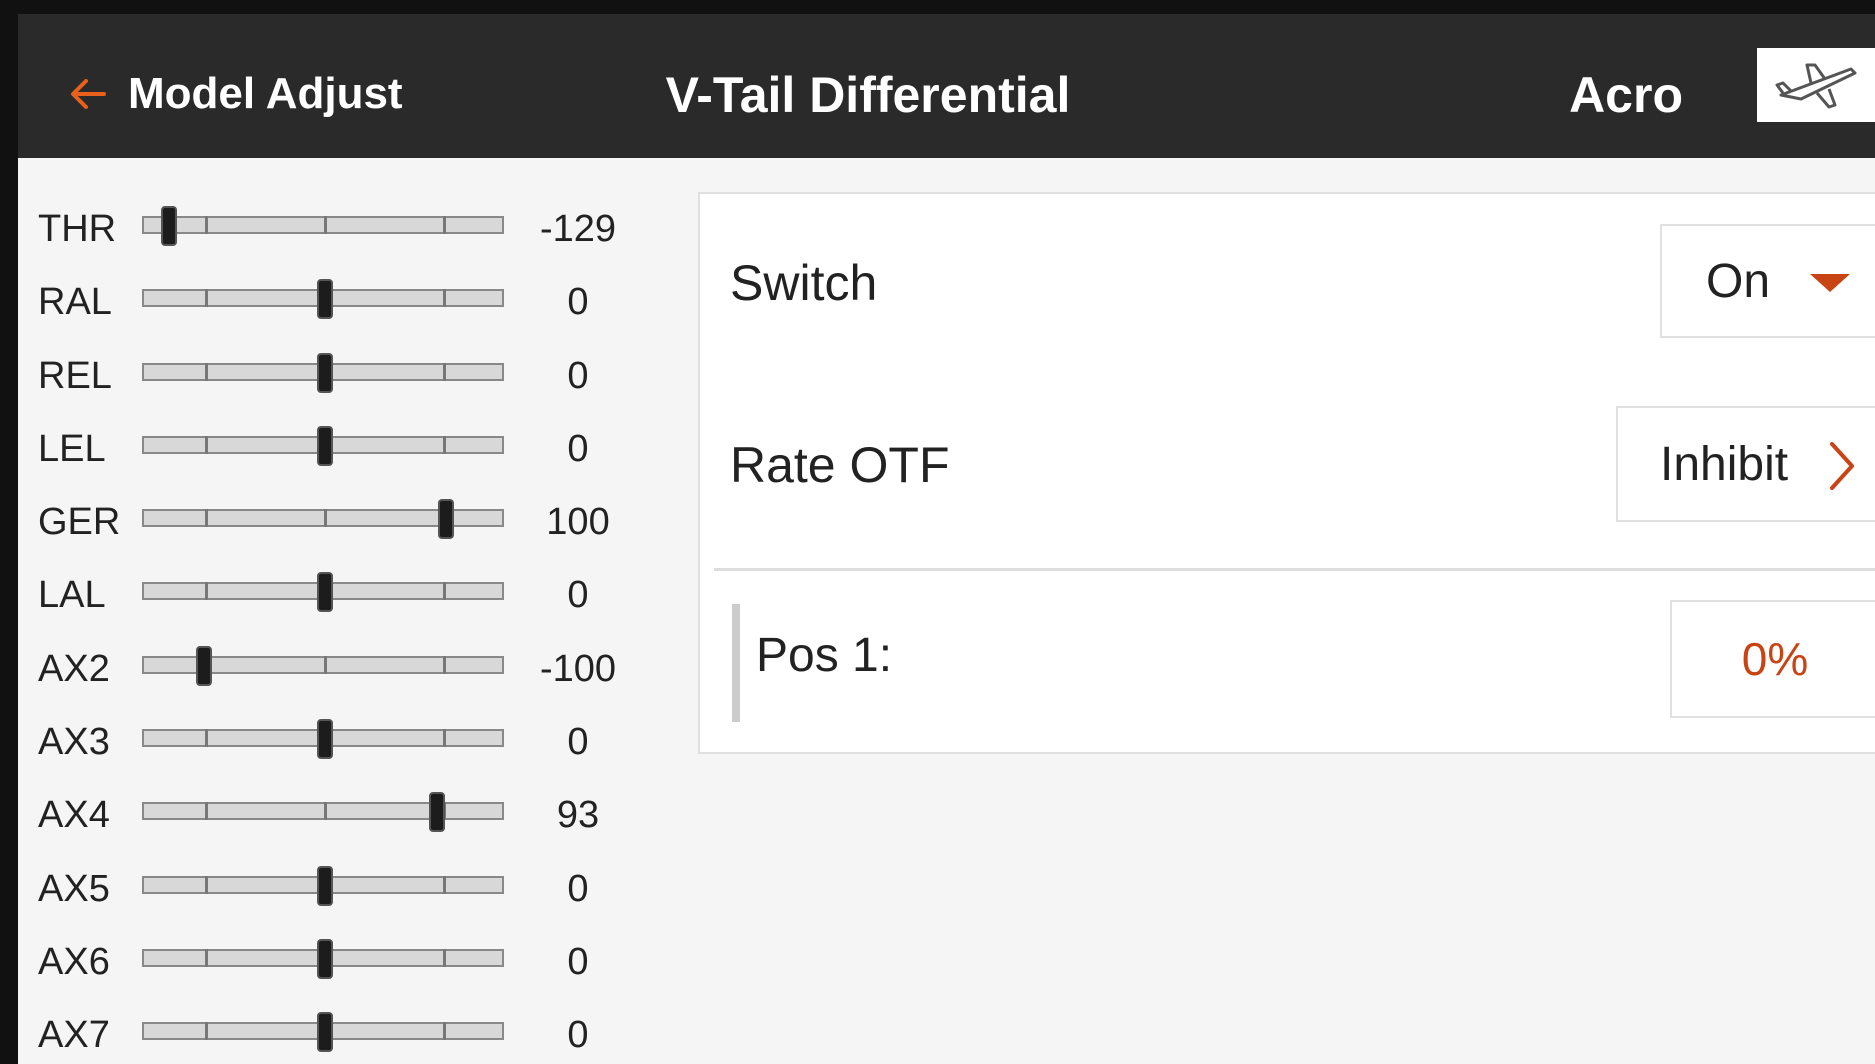 The height and width of the screenshot is (1064, 1875). Describe the element at coordinates (736, 663) in the screenshot. I see `position-indicator-bar` at that location.